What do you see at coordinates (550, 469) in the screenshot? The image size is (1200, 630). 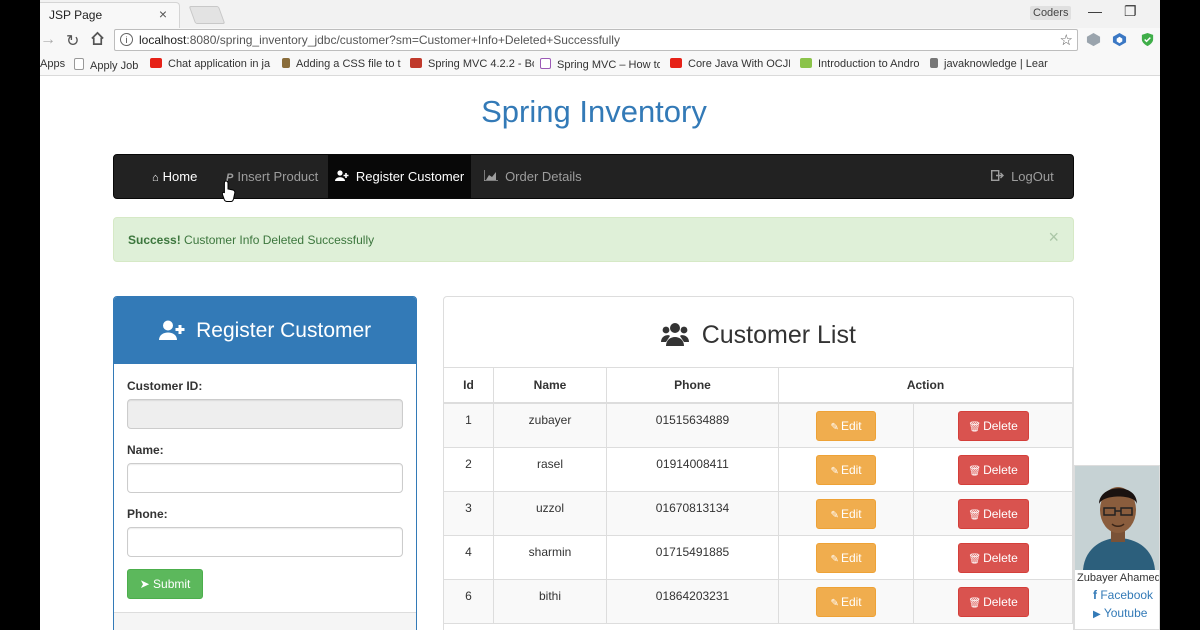 I see `cell-name: rasel` at bounding box center [550, 469].